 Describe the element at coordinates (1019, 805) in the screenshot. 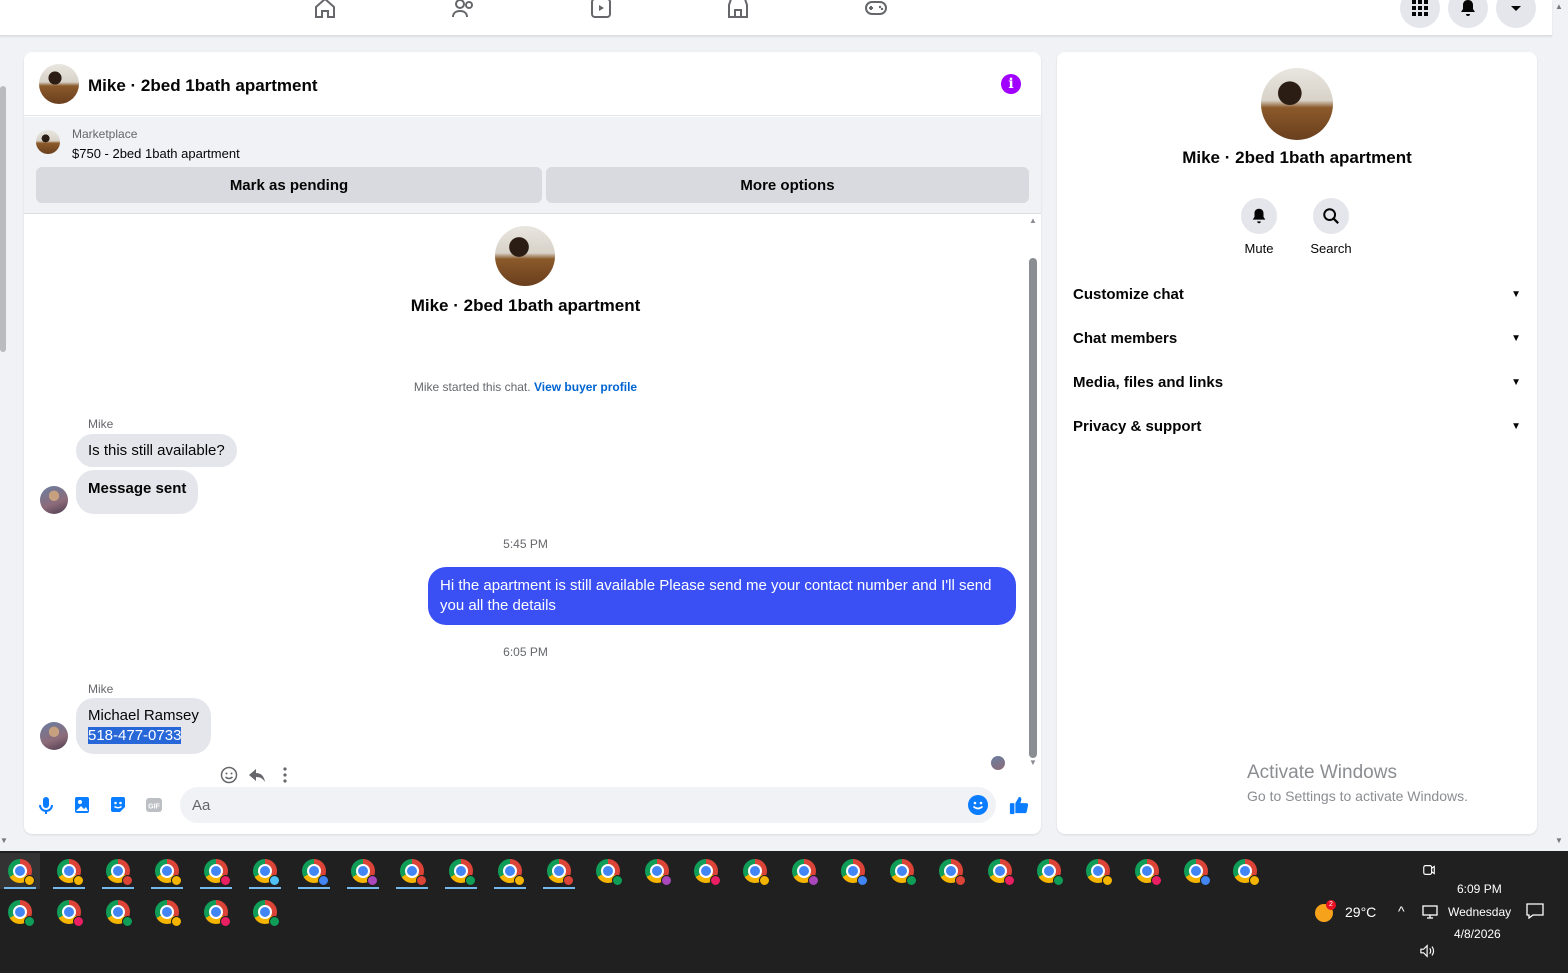

I see `thumbs-up-icon` at that location.